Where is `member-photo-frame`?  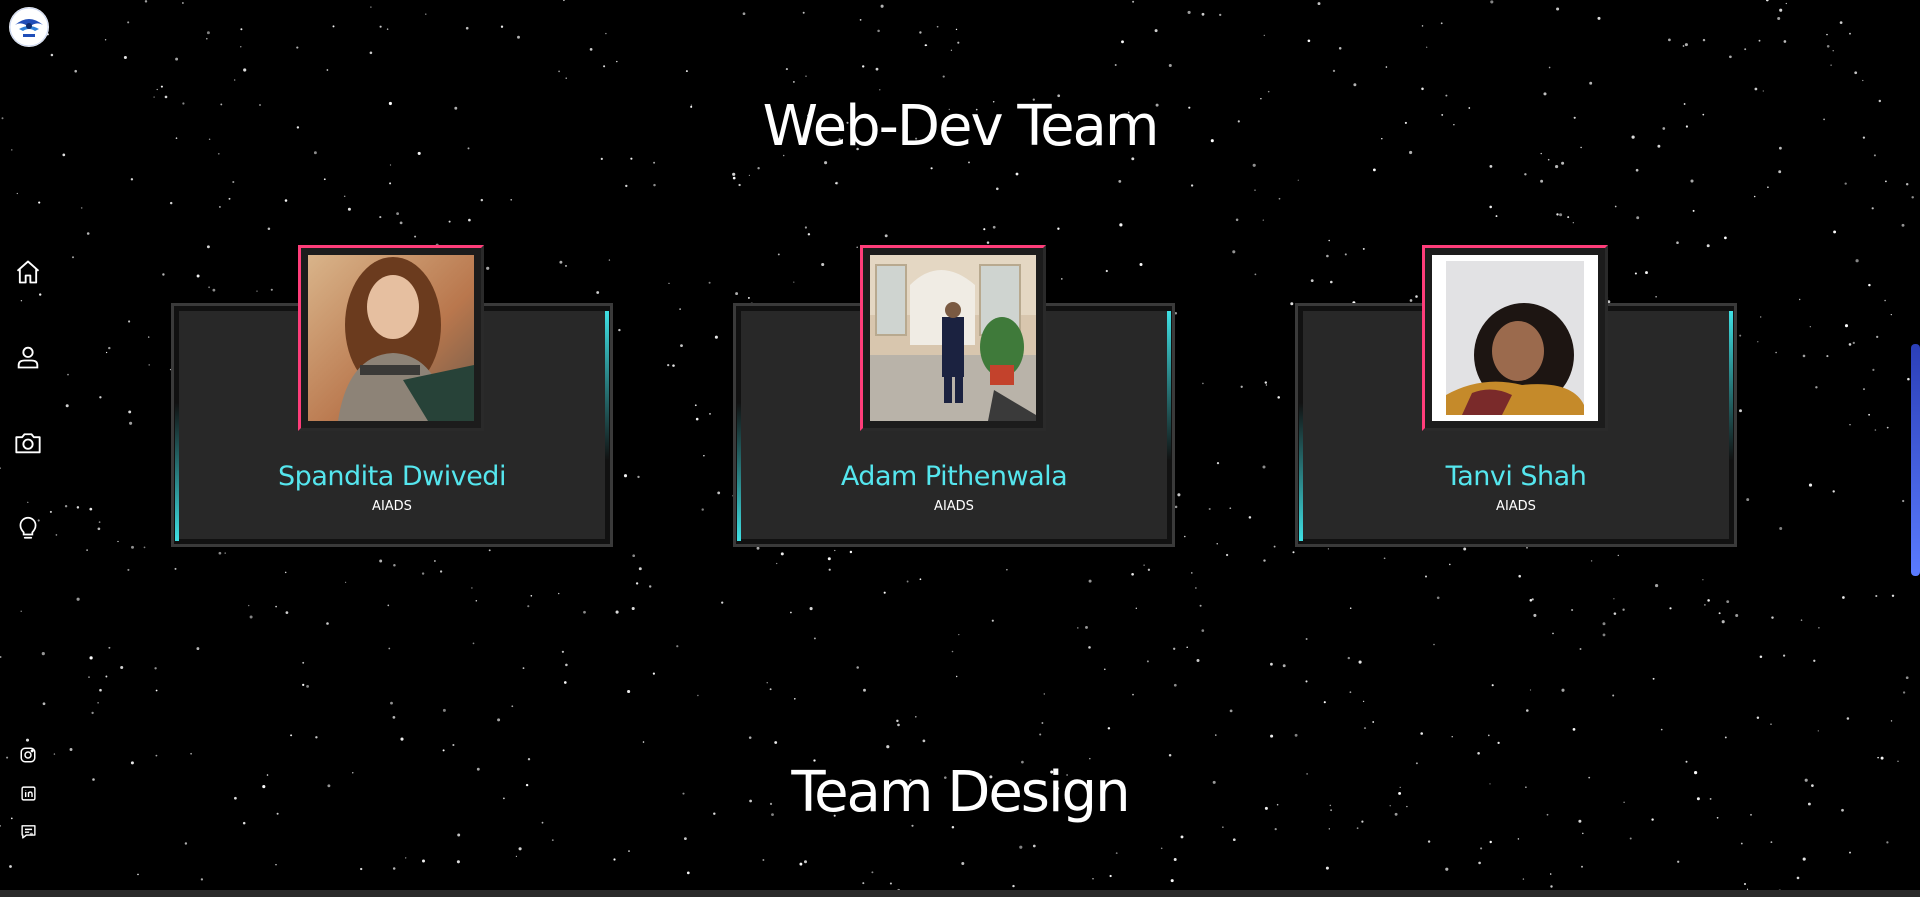 member-photo-frame is located at coordinates (953, 338).